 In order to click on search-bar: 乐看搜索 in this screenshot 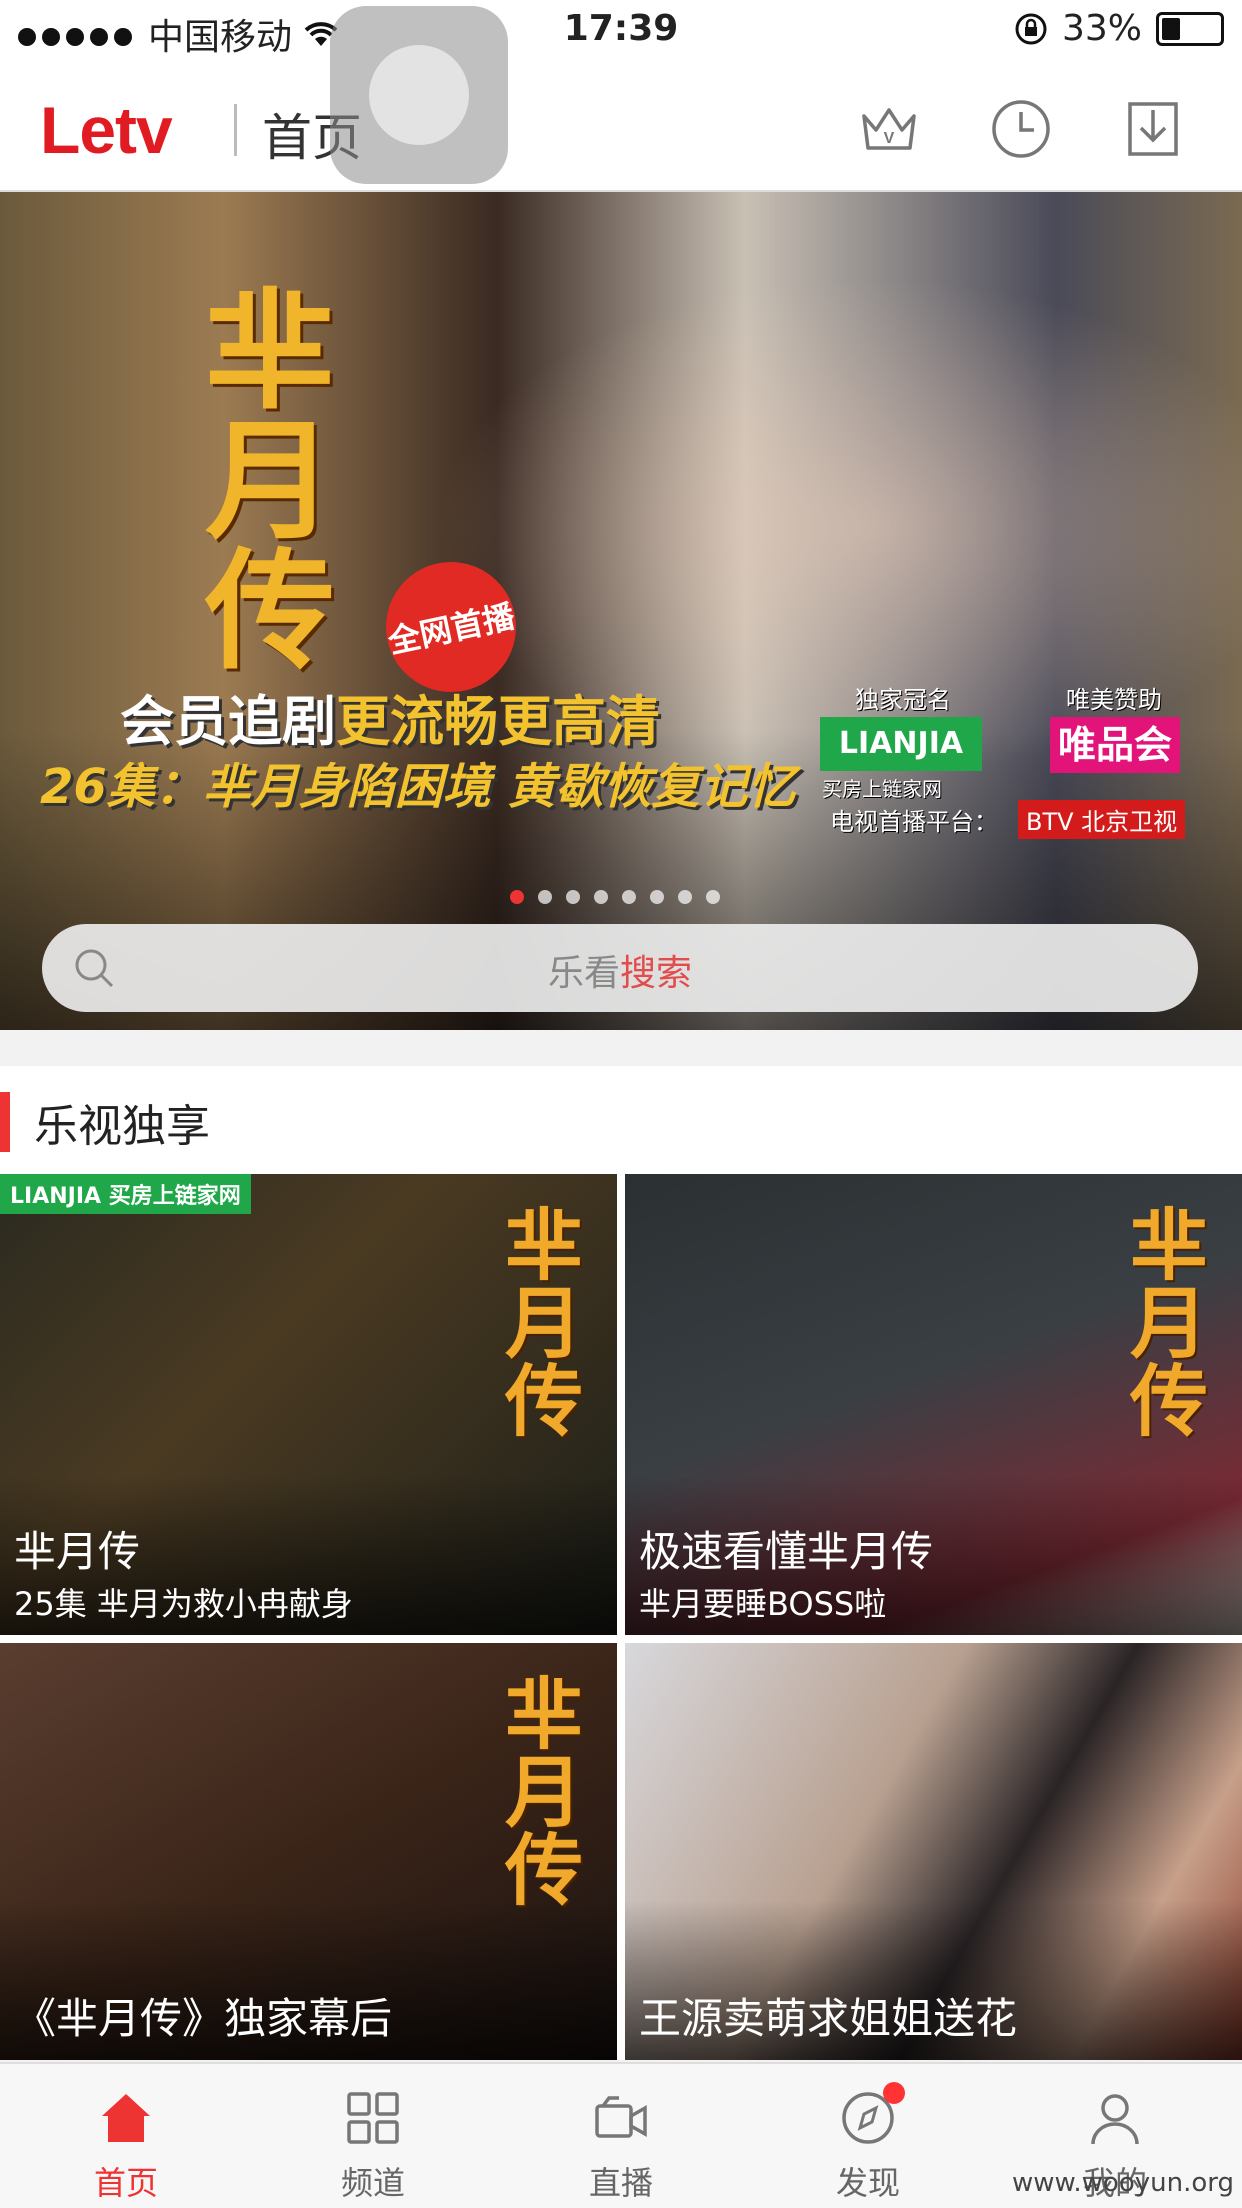, I will do `click(620, 968)`.